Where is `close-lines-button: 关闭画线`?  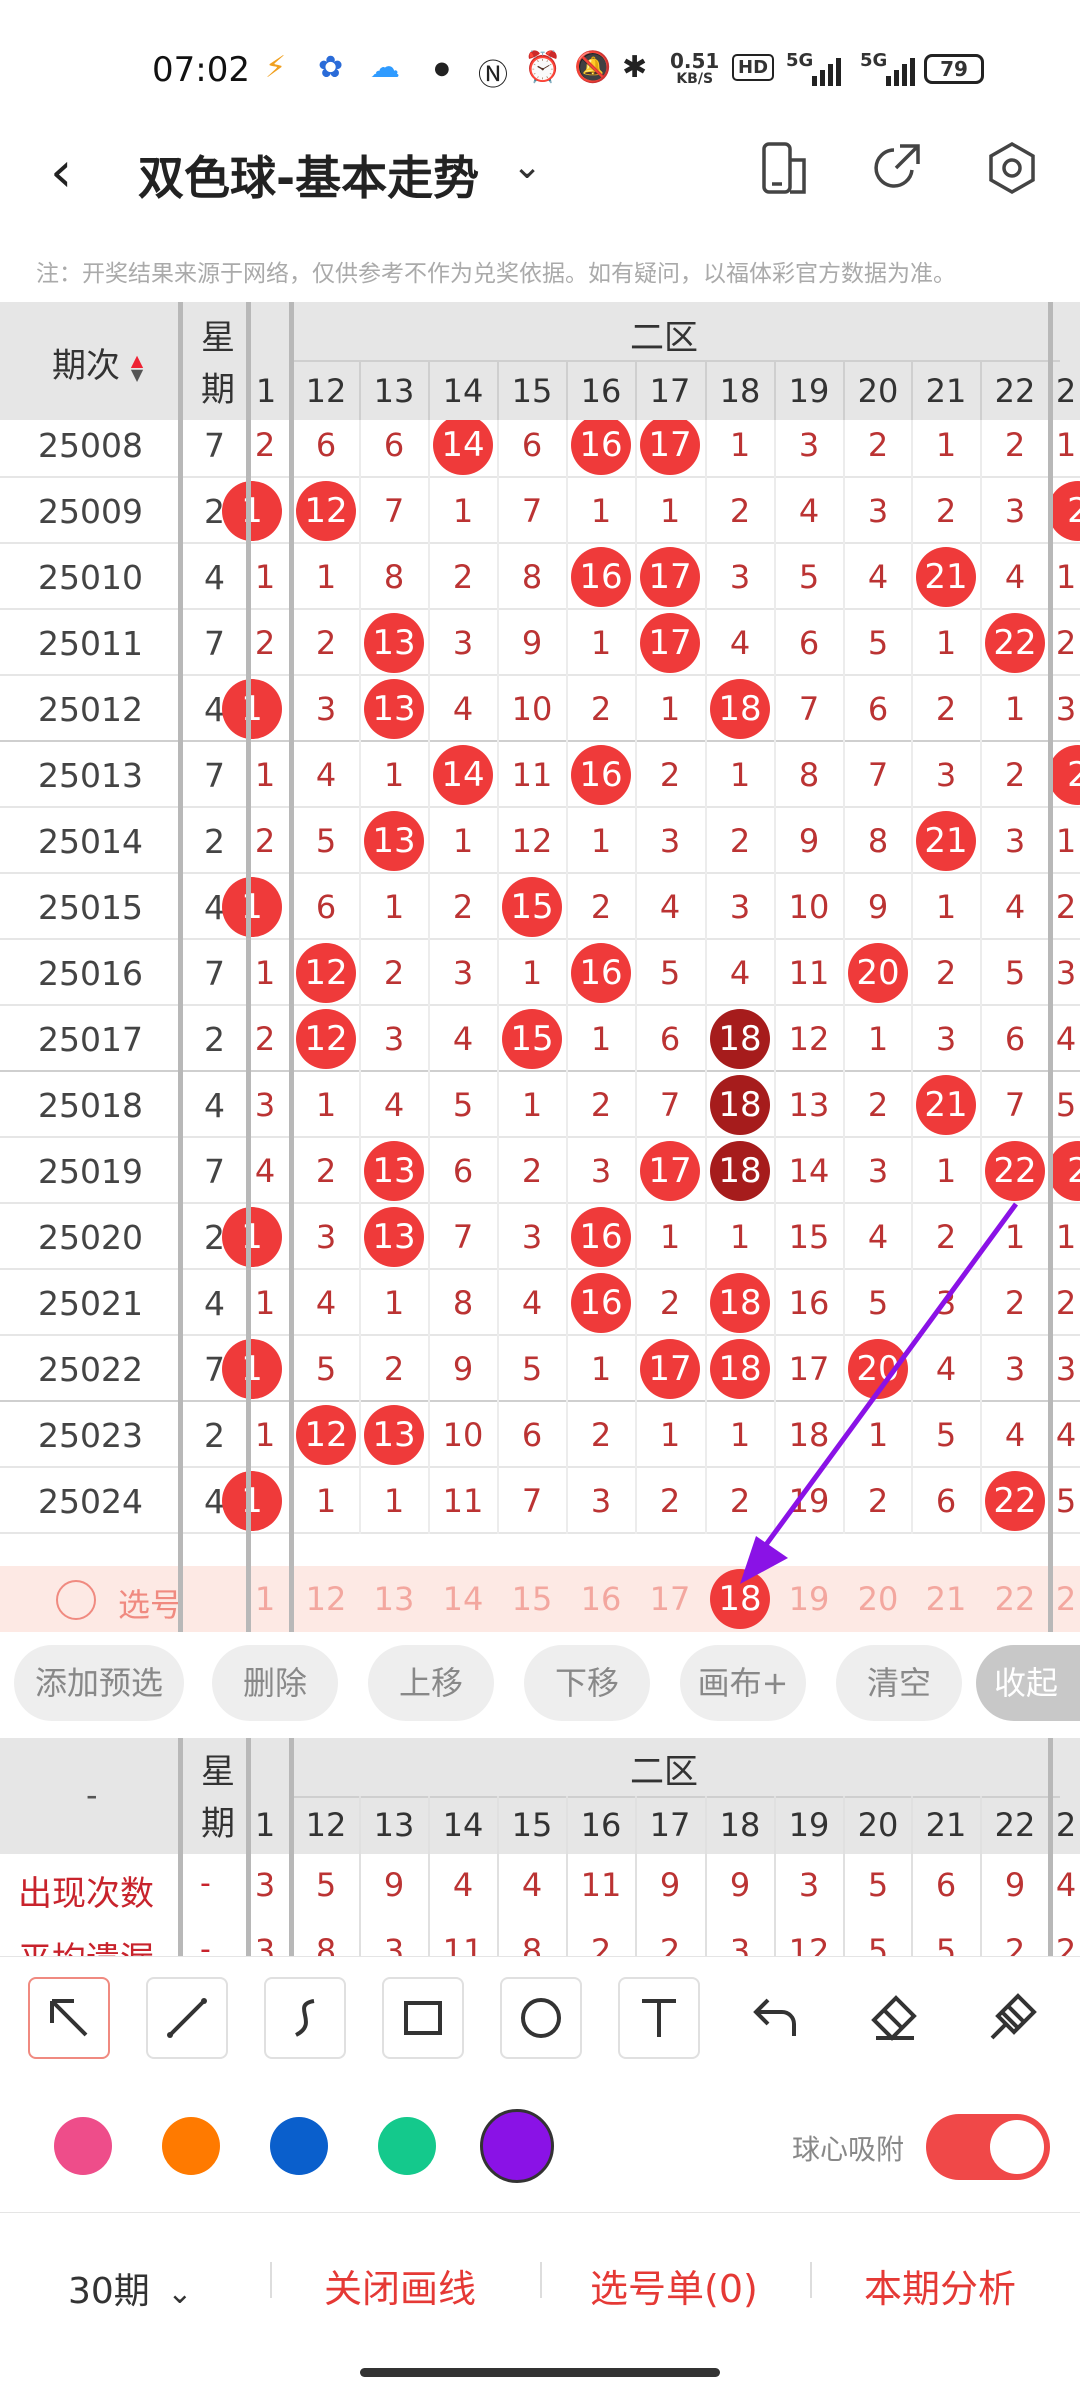 close-lines-button: 关闭画线 is located at coordinates (400, 2285).